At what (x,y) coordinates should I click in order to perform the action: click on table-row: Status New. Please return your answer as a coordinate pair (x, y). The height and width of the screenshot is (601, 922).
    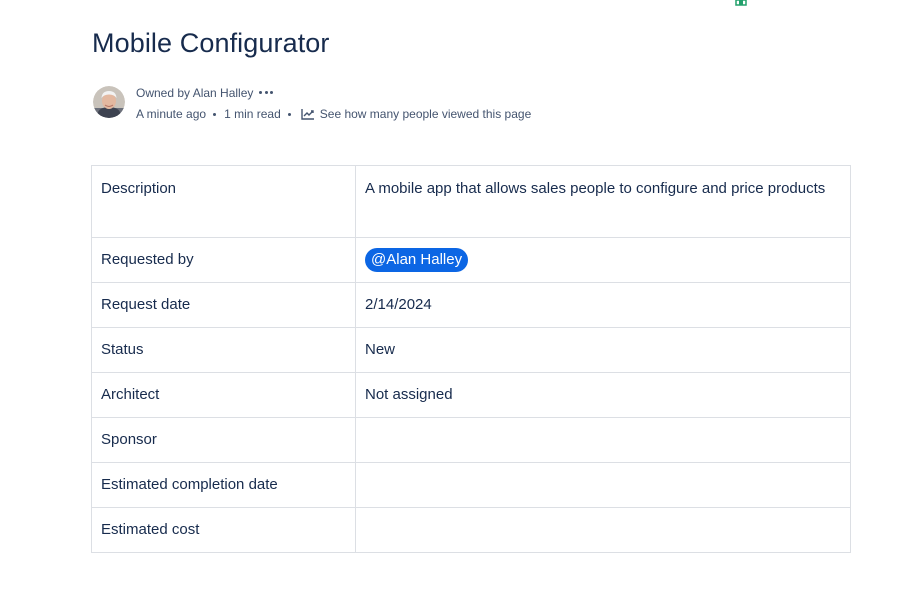
    Looking at the image, I should click on (471, 350).